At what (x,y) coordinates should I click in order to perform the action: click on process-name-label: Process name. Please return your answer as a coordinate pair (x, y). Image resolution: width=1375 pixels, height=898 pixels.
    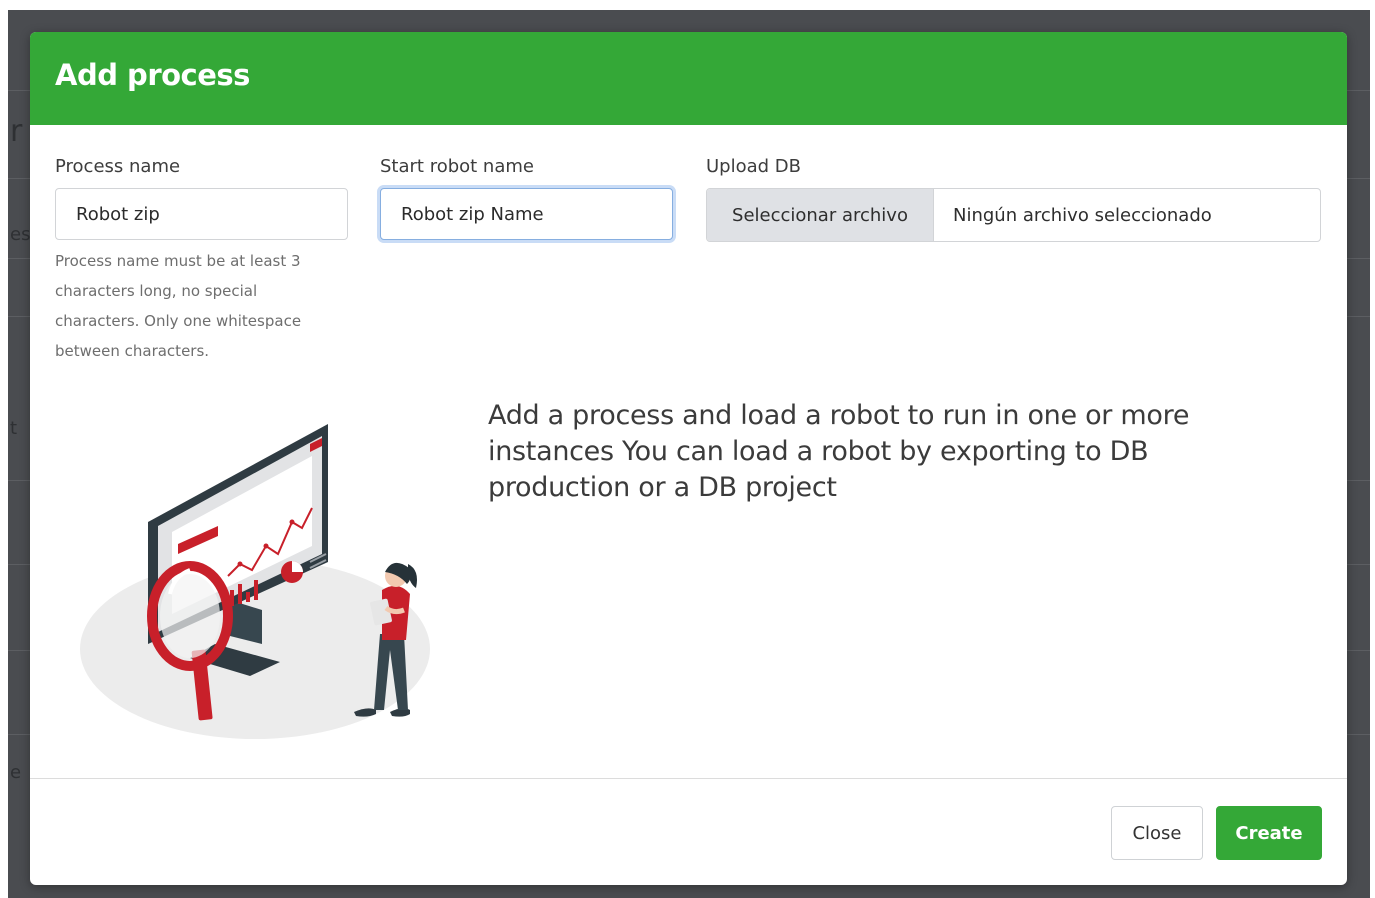
    Looking at the image, I should click on (118, 166).